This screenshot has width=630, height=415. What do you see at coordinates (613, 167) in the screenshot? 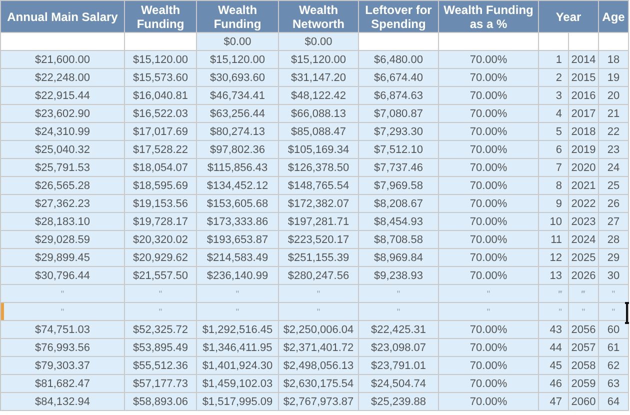
I see `table-cell: 24` at bounding box center [613, 167].